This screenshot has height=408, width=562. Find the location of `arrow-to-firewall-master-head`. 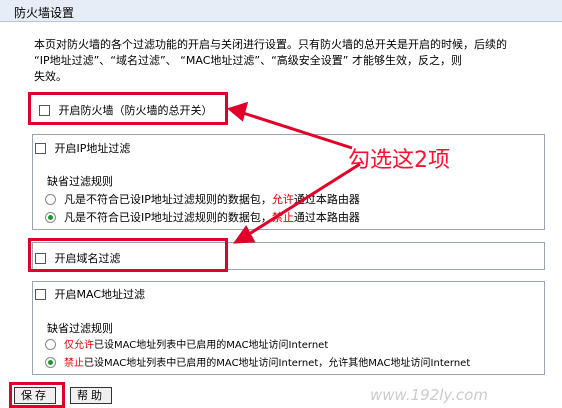

arrow-to-firewall-master-head is located at coordinates (237, 111).